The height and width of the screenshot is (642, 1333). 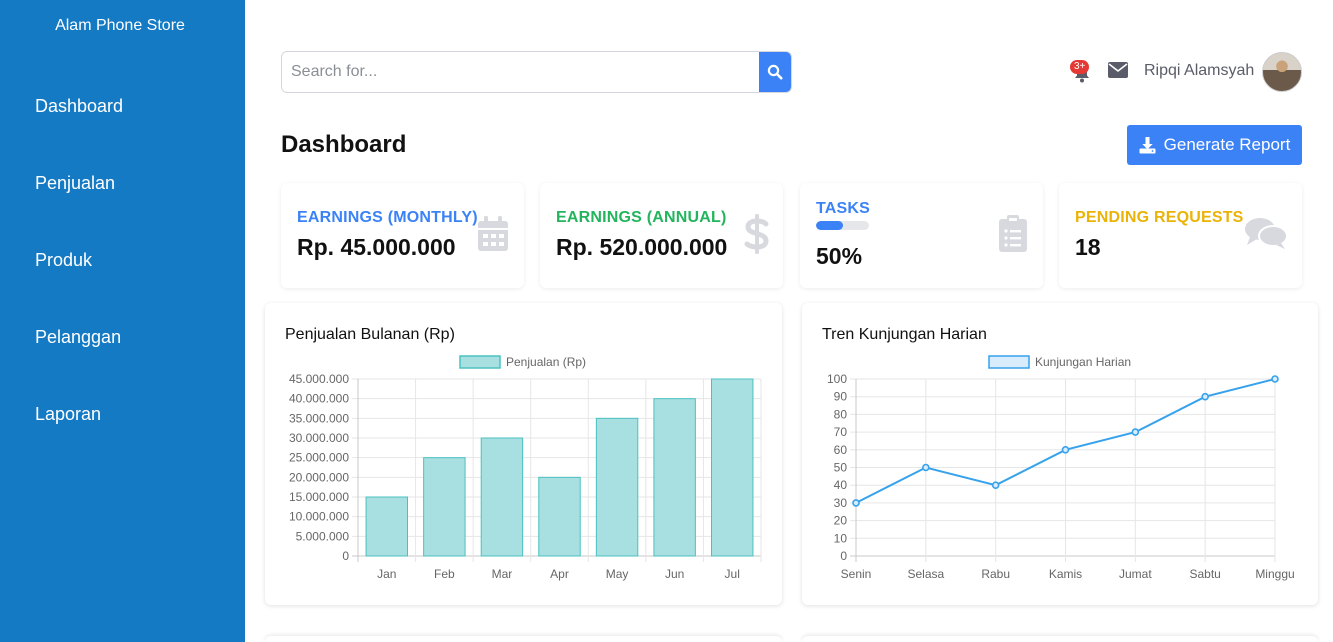 I want to click on y-tick-label: 45.000.000, so click(x=319, y=379).